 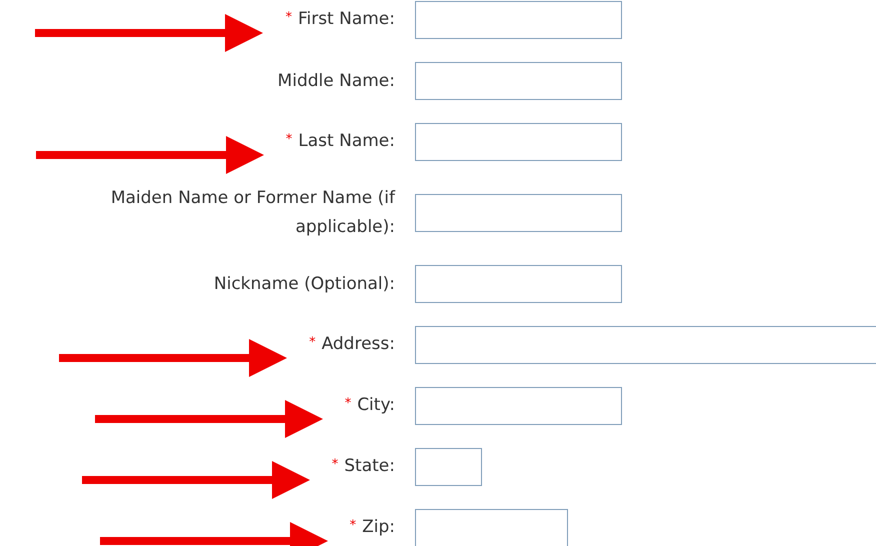 What do you see at coordinates (352, 344) in the screenshot?
I see `field-label: $^{*}$ Address:` at bounding box center [352, 344].